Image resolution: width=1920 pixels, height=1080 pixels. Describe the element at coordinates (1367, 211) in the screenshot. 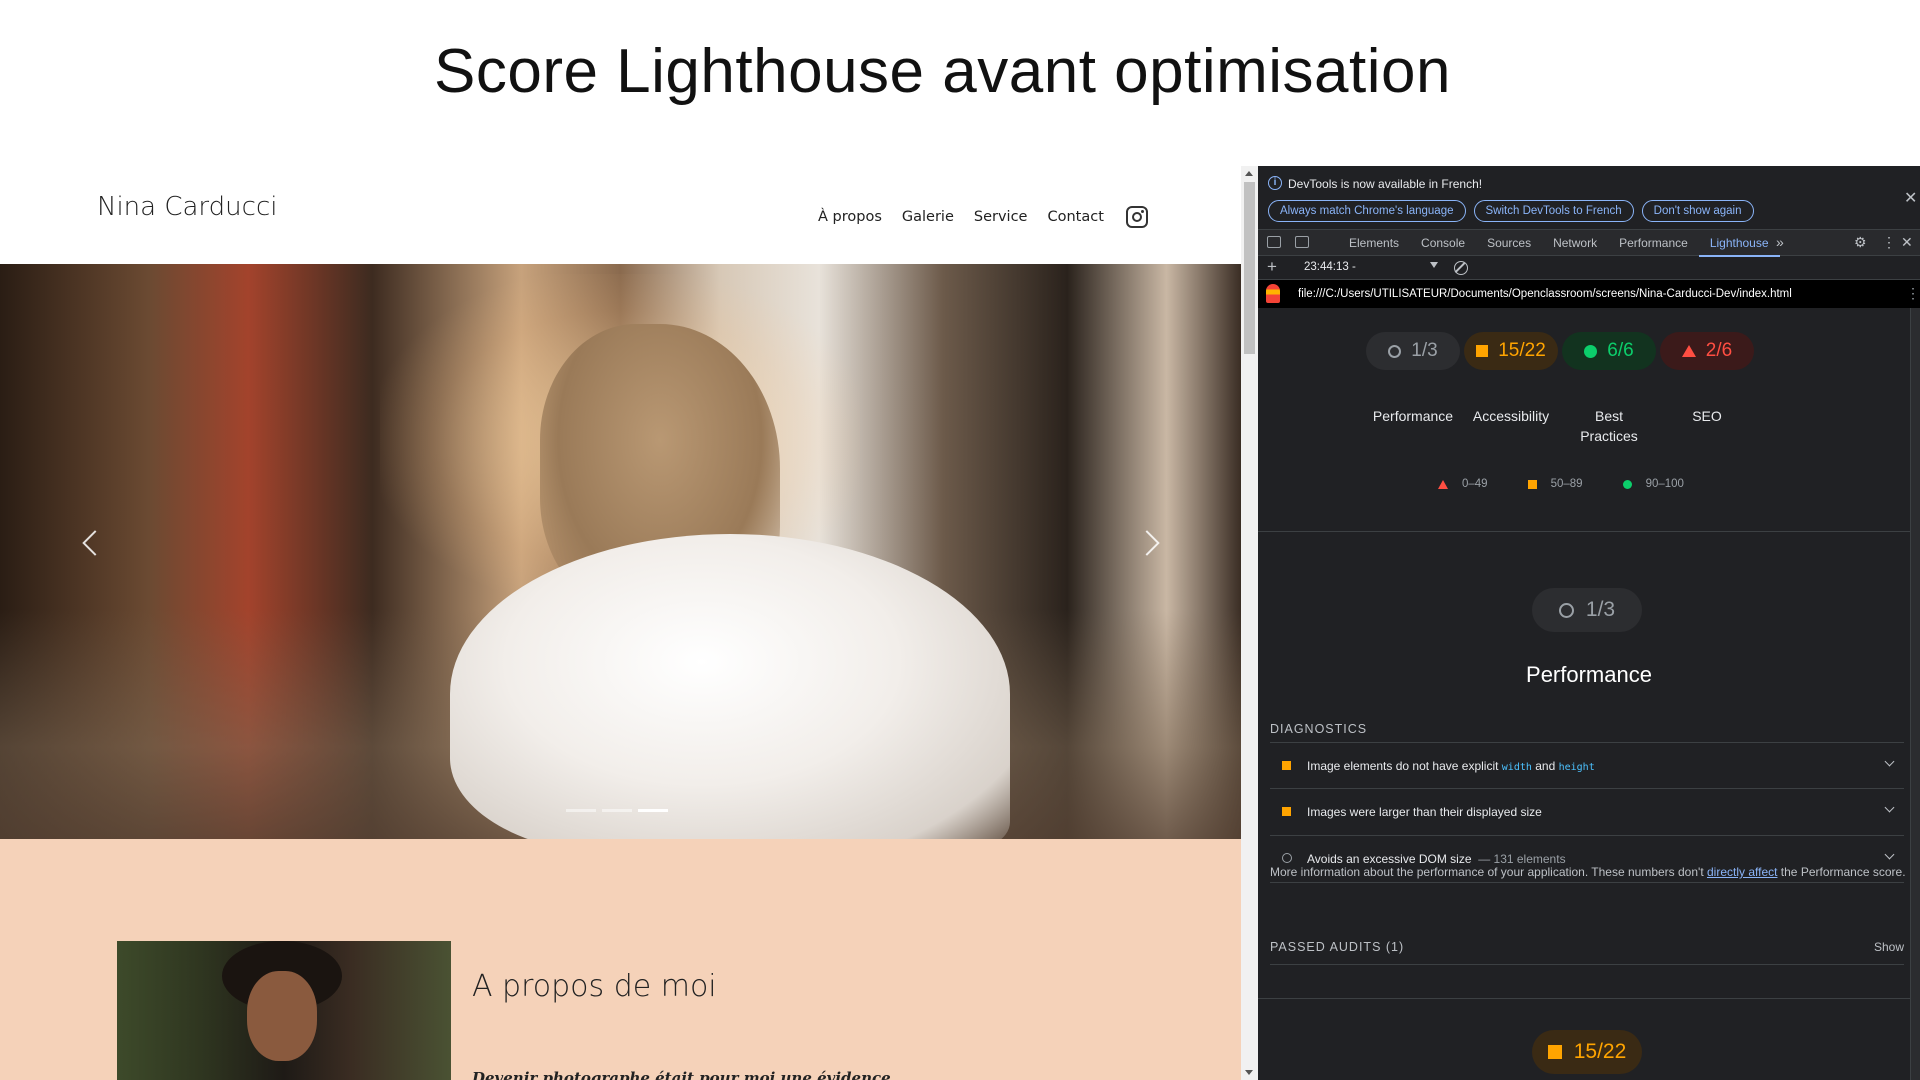

I see `match-language-button: Always match Chrome's language` at that location.